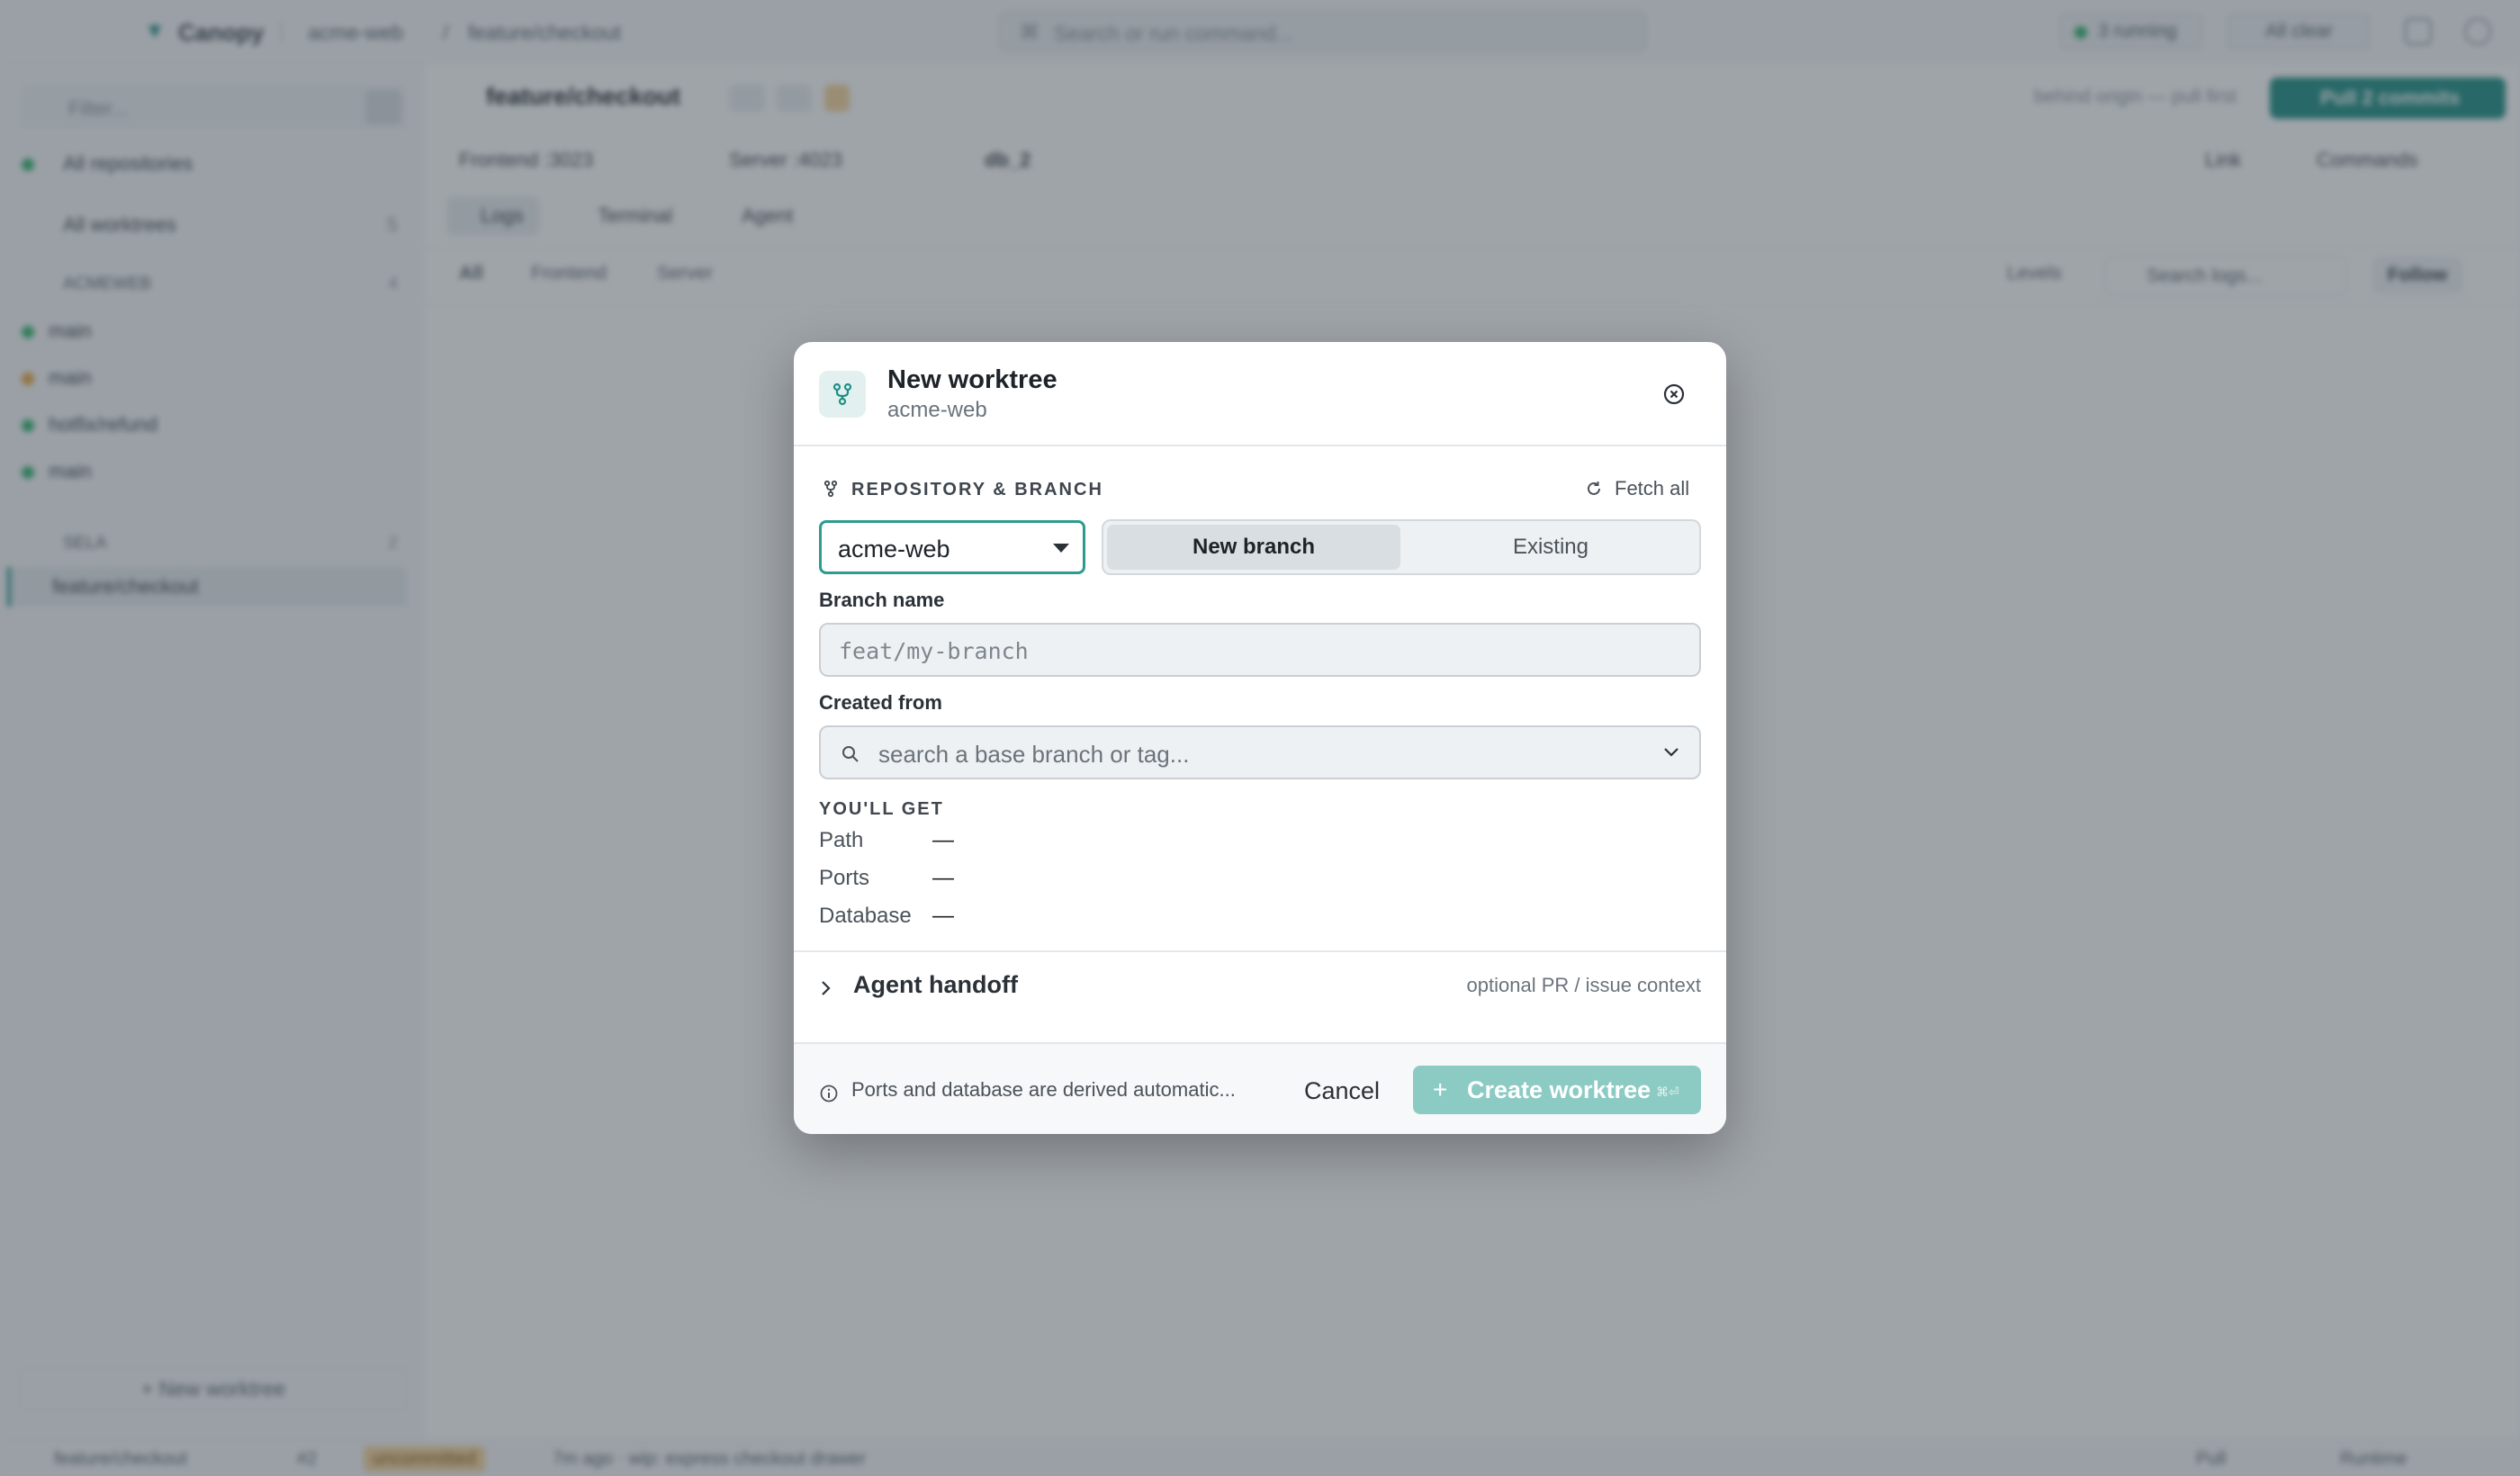  I want to click on branch-name-input: feat/my-branch, so click(1260, 650).